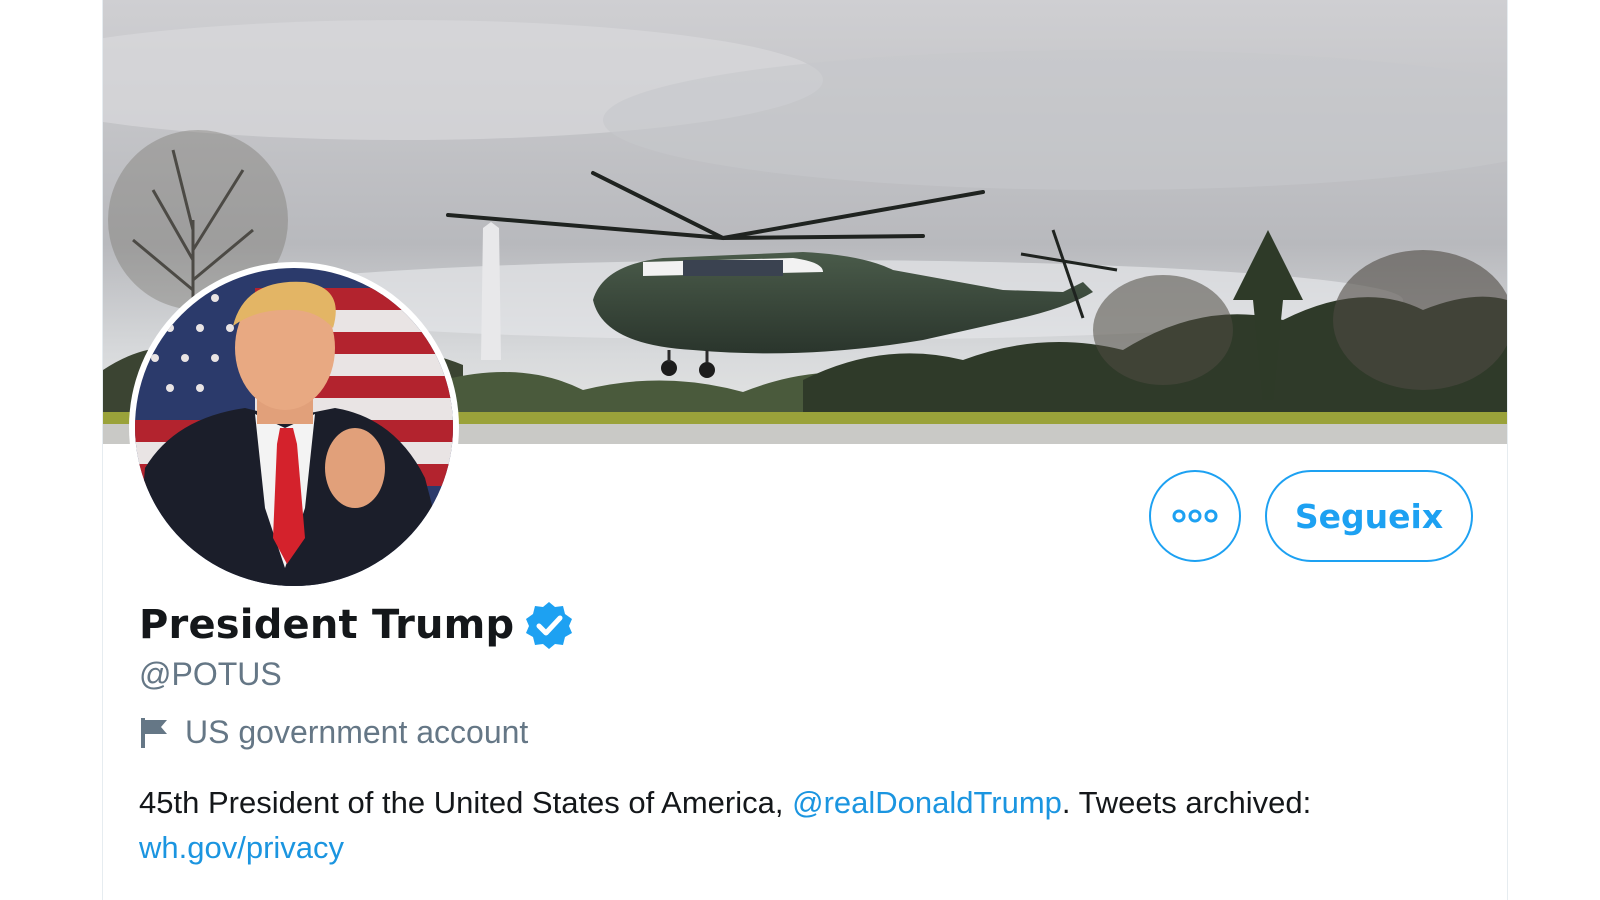 The width and height of the screenshot is (1600, 900). Describe the element at coordinates (549, 625) in the screenshot. I see `verified-badge-icon` at that location.